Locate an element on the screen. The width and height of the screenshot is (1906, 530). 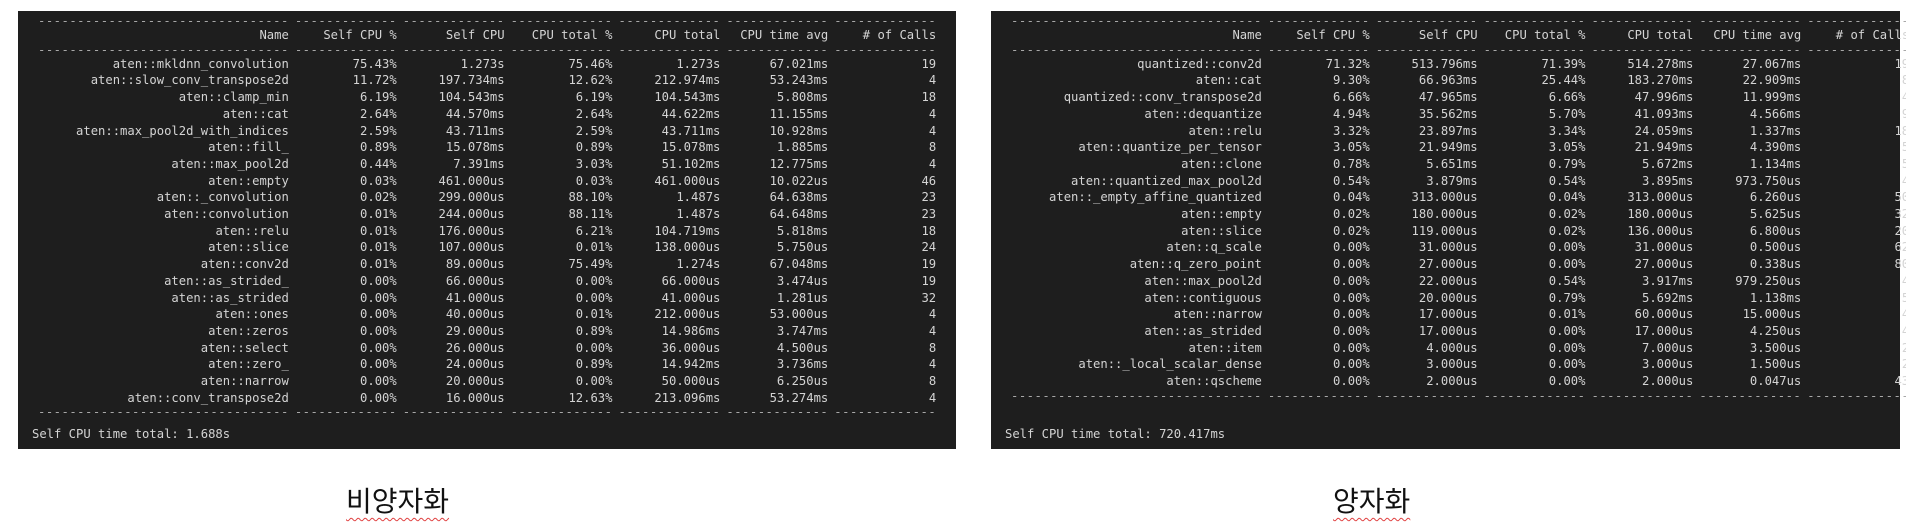
table-cell: 17.000us is located at coordinates (1448, 330).